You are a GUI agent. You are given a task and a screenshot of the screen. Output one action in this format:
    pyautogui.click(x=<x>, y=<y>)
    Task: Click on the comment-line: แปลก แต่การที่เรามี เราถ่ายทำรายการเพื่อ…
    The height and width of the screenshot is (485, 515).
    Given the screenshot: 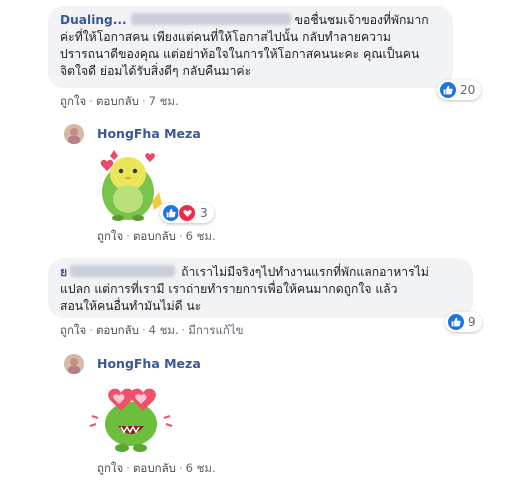 What is the action you would take?
    pyautogui.click(x=229, y=289)
    